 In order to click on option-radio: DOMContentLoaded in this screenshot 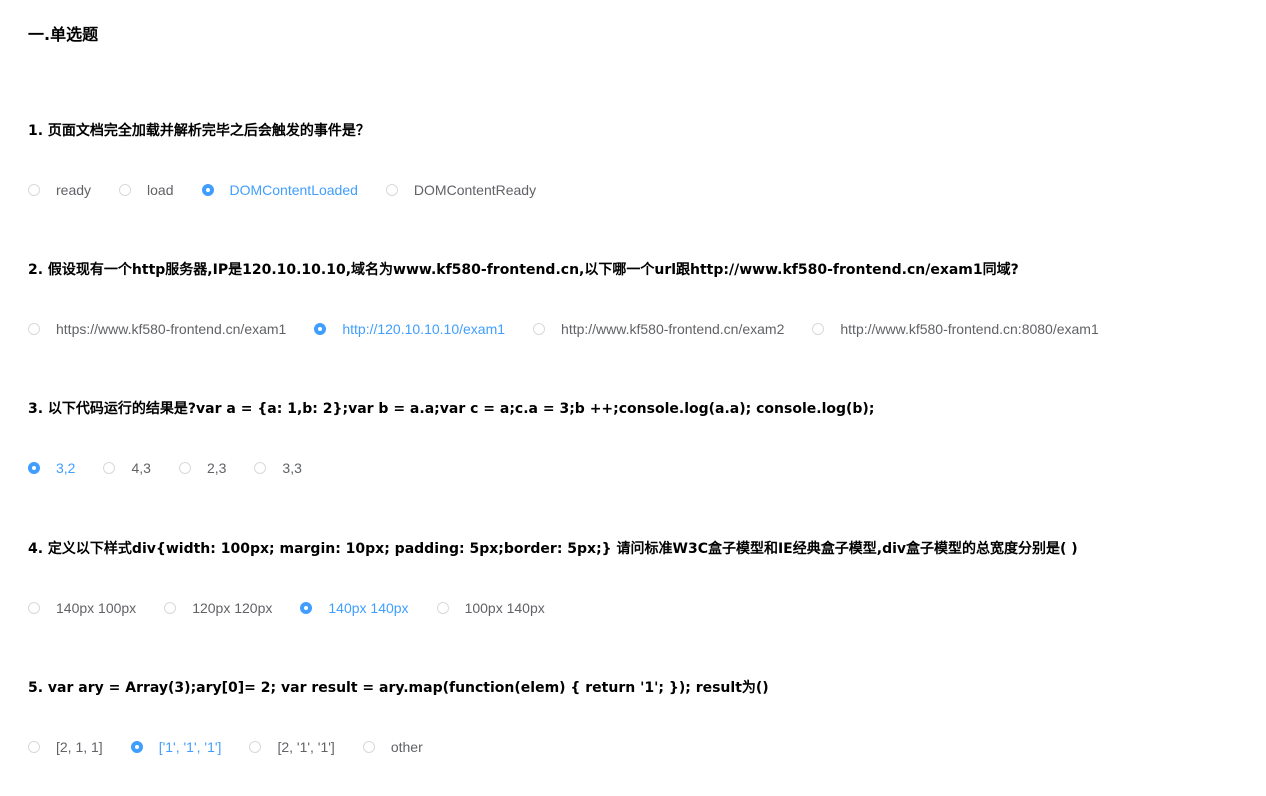, I will do `click(279, 190)`.